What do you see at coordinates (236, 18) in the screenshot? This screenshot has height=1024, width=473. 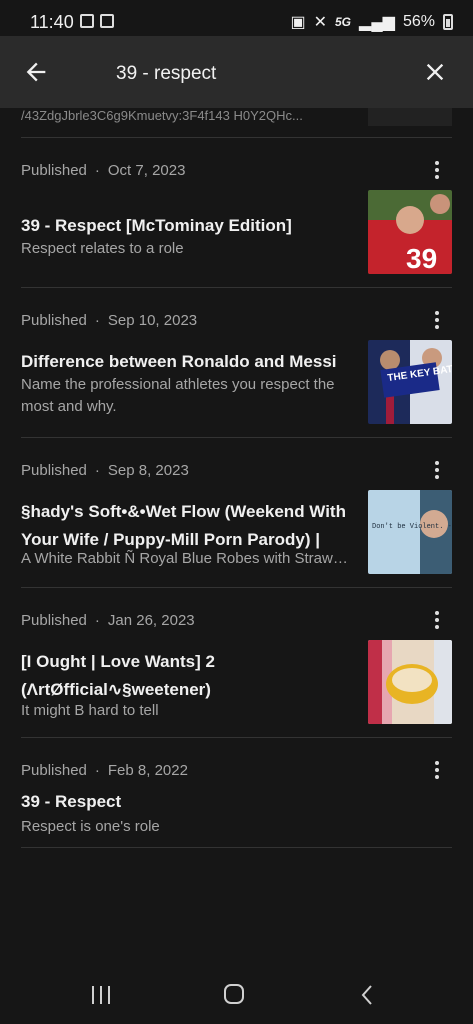 I see `status-bar: 11:40 ▣ ✕ 5G ▂▄▆ 56%` at bounding box center [236, 18].